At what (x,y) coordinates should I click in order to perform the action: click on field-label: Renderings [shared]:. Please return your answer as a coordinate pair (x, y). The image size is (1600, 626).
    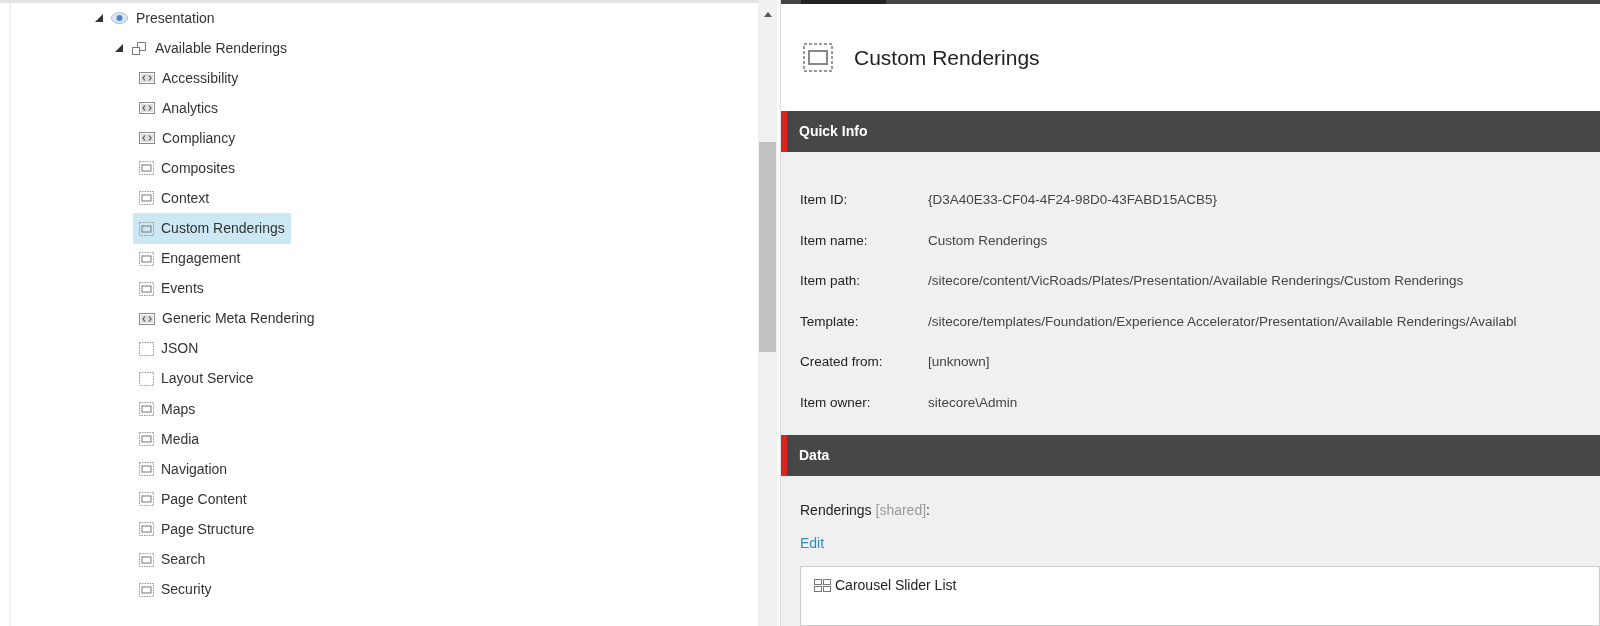
    Looking at the image, I should click on (865, 510).